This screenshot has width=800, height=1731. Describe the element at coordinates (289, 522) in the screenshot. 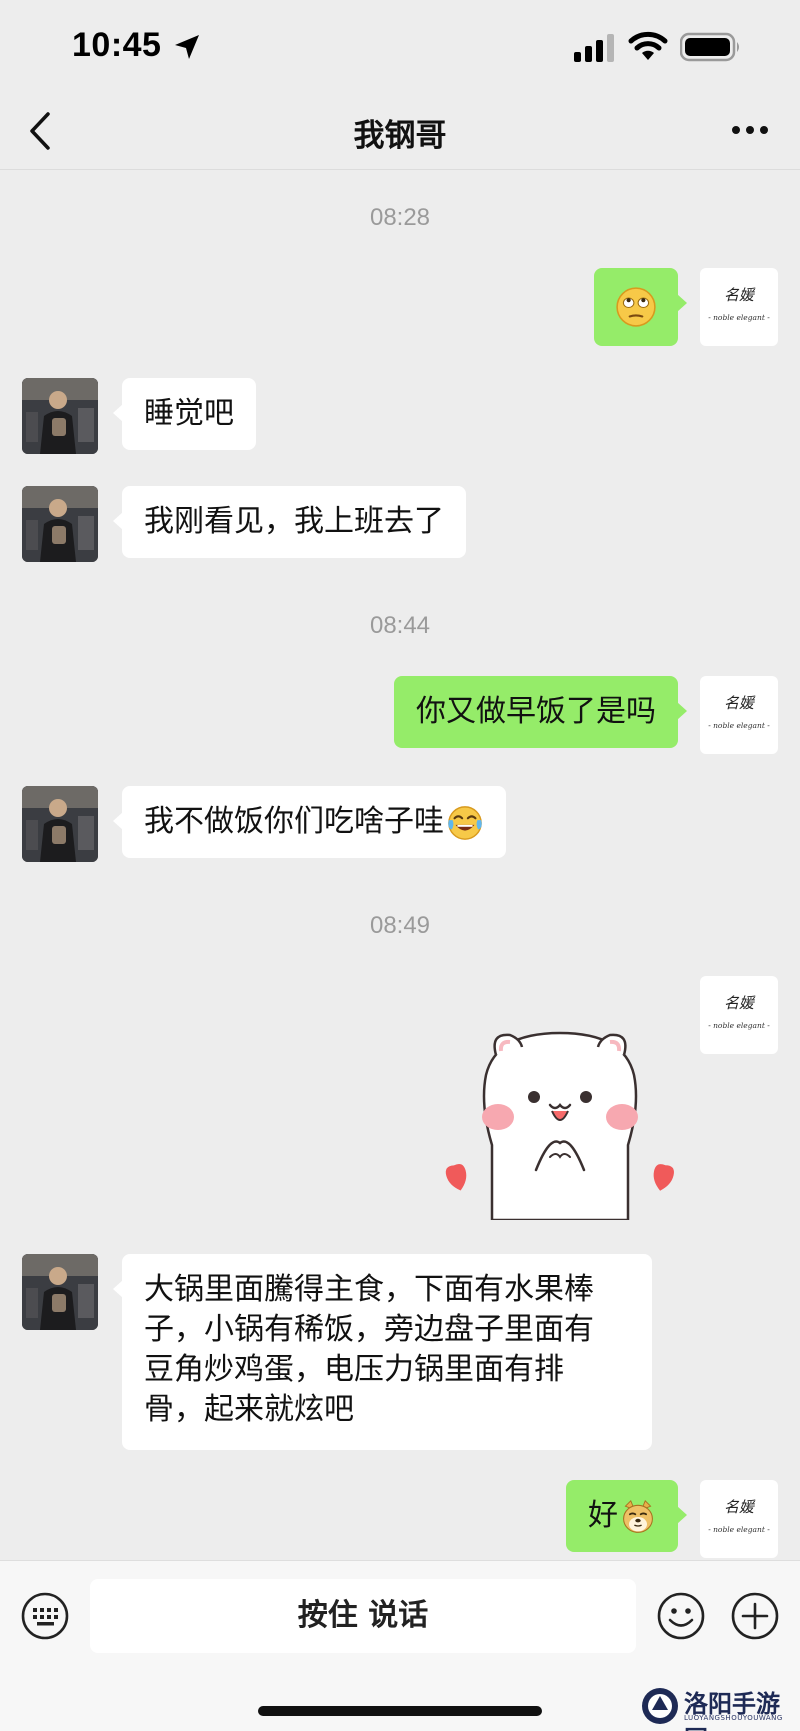

I see `incoming-message-bubble: 我刚看见，我上班去了` at that location.